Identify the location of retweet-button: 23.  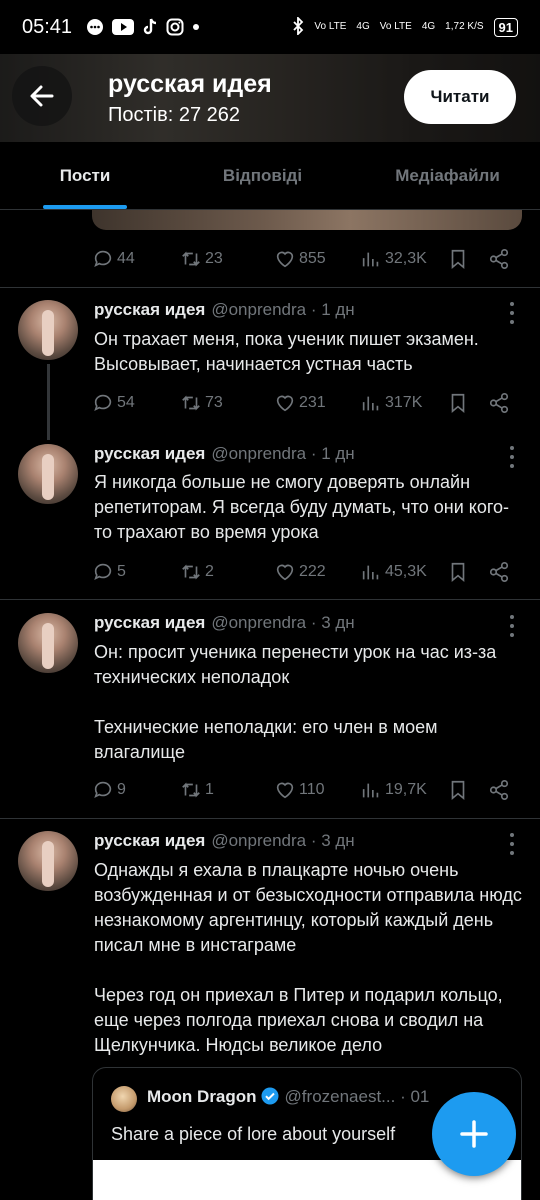
(201, 259).